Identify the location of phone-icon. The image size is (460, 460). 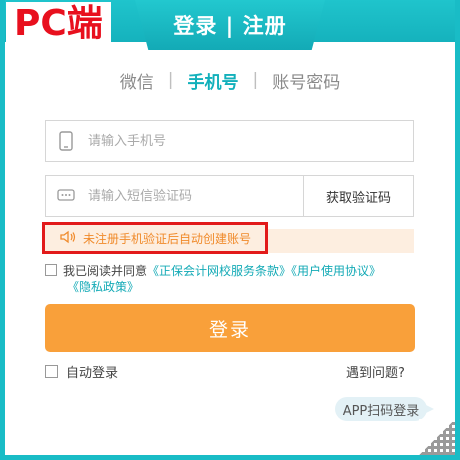
(66, 141).